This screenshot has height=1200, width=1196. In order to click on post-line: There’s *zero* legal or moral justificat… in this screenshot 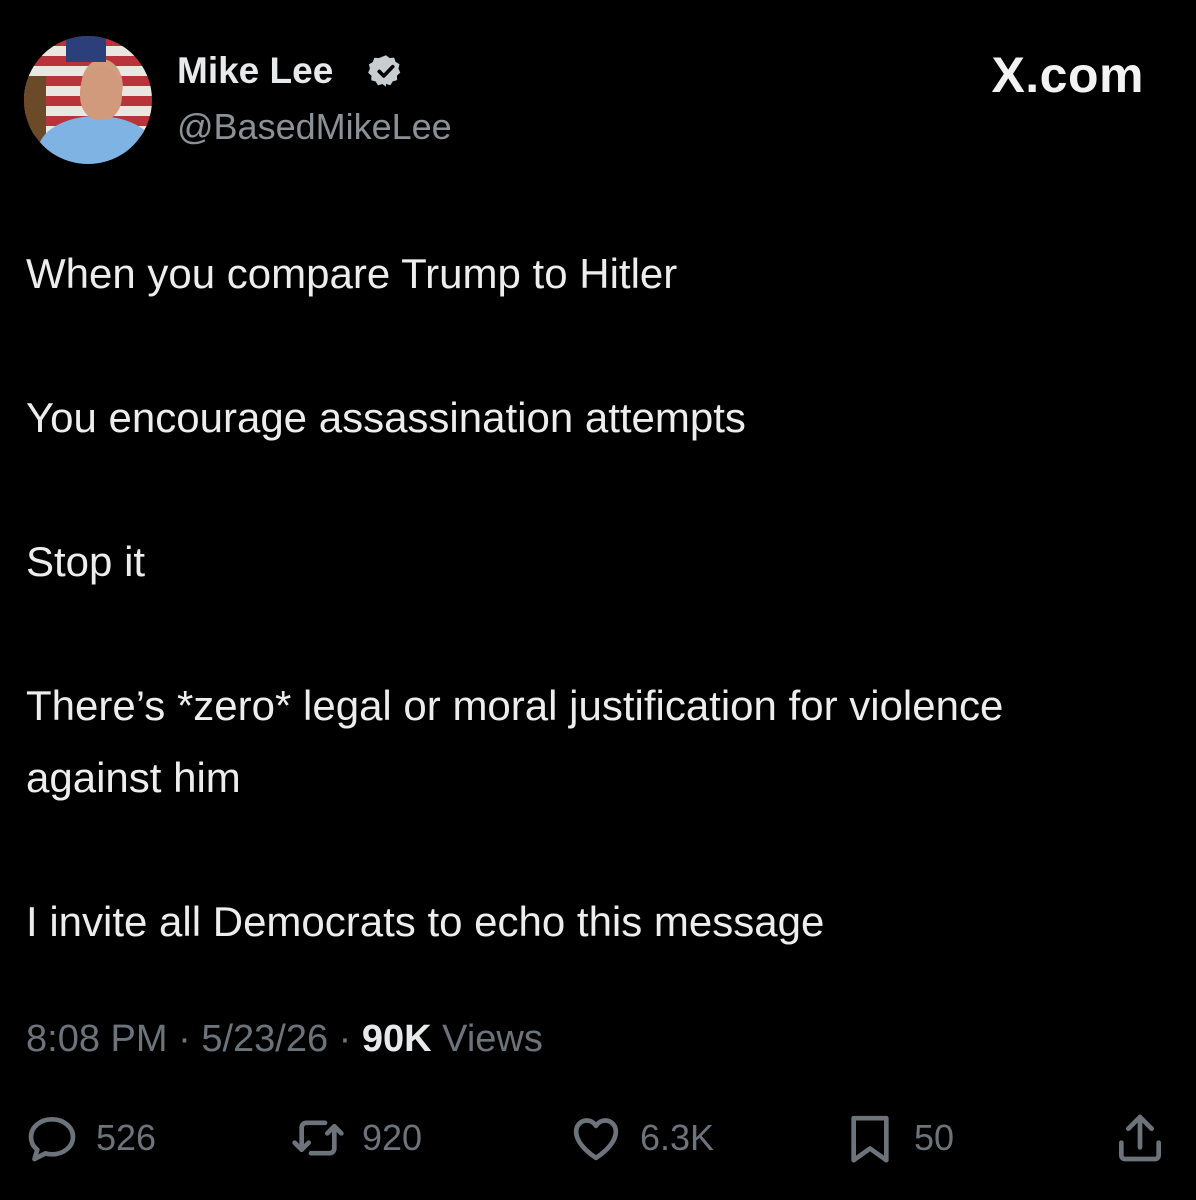, I will do `click(515, 741)`.